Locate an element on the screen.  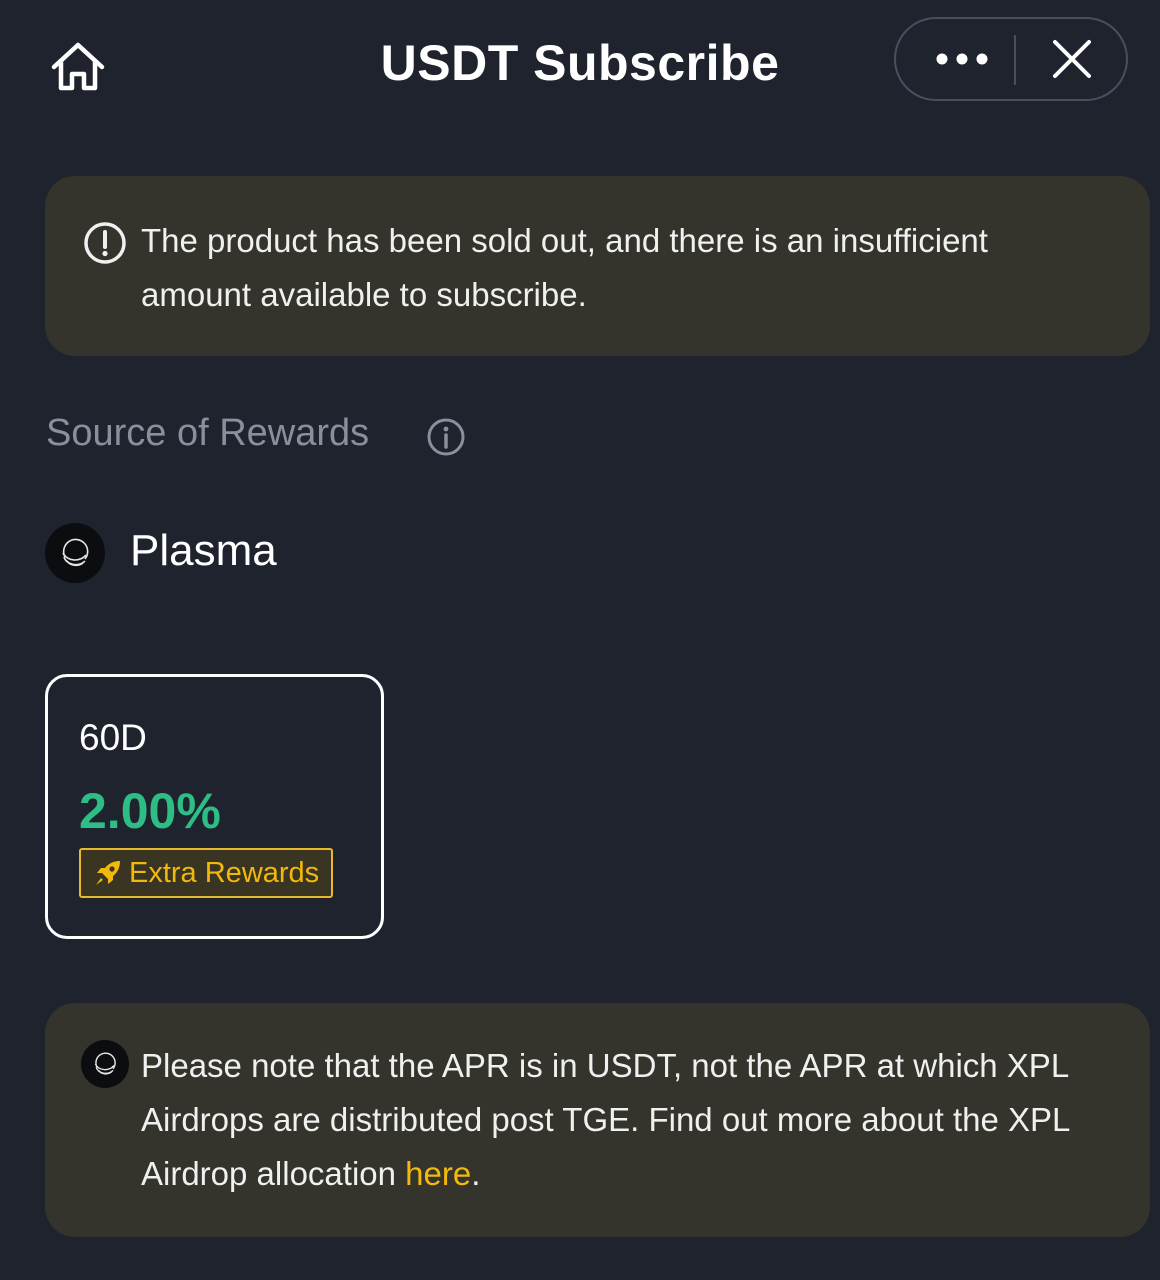
extra-rewards-badge: Extra Rewards is located at coordinates (206, 873).